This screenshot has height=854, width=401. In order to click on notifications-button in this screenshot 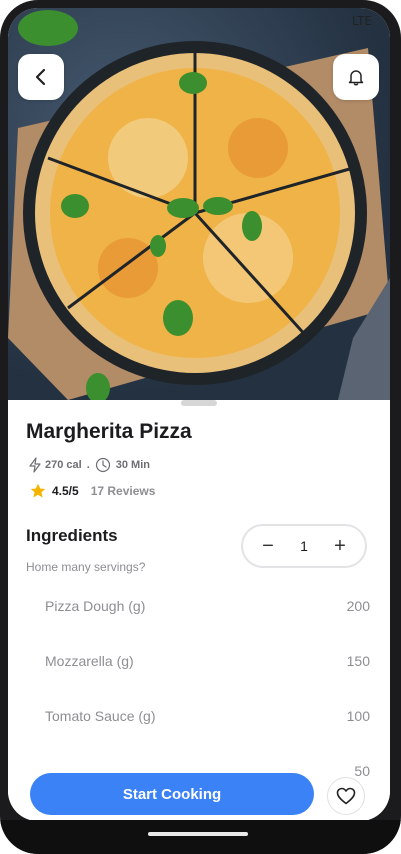, I will do `click(356, 77)`.